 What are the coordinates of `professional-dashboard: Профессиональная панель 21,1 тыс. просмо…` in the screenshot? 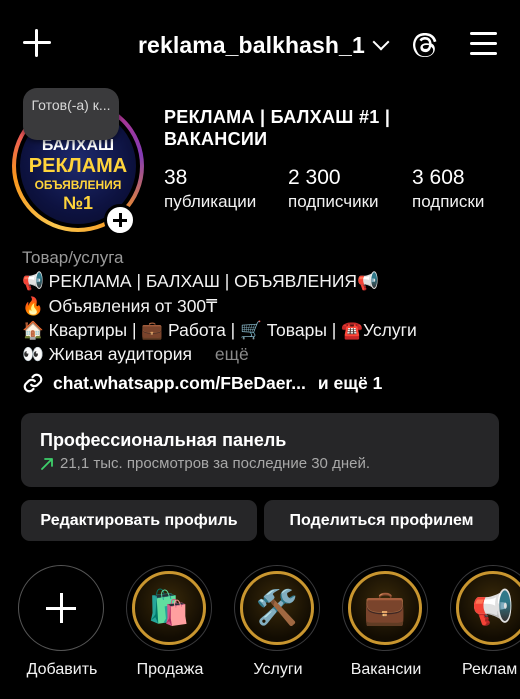 It's located at (260, 450).